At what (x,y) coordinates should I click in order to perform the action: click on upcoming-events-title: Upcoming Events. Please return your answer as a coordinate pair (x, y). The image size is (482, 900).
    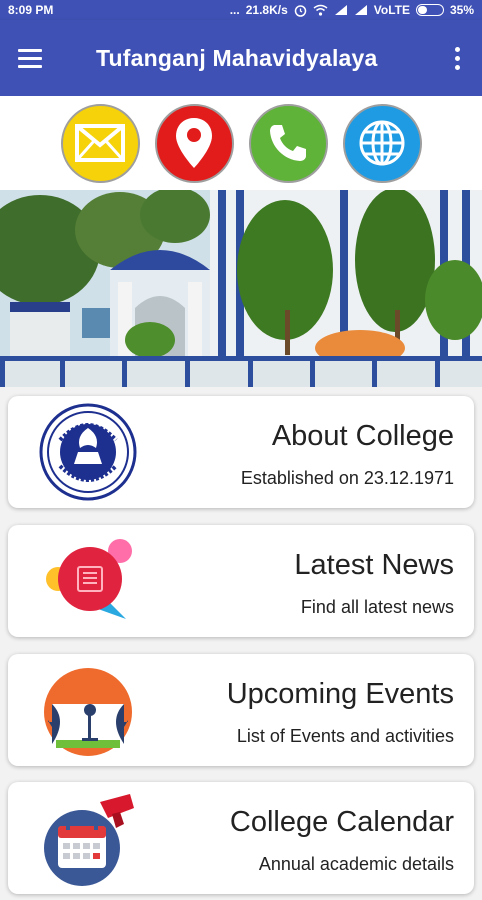
    Looking at the image, I should click on (340, 694).